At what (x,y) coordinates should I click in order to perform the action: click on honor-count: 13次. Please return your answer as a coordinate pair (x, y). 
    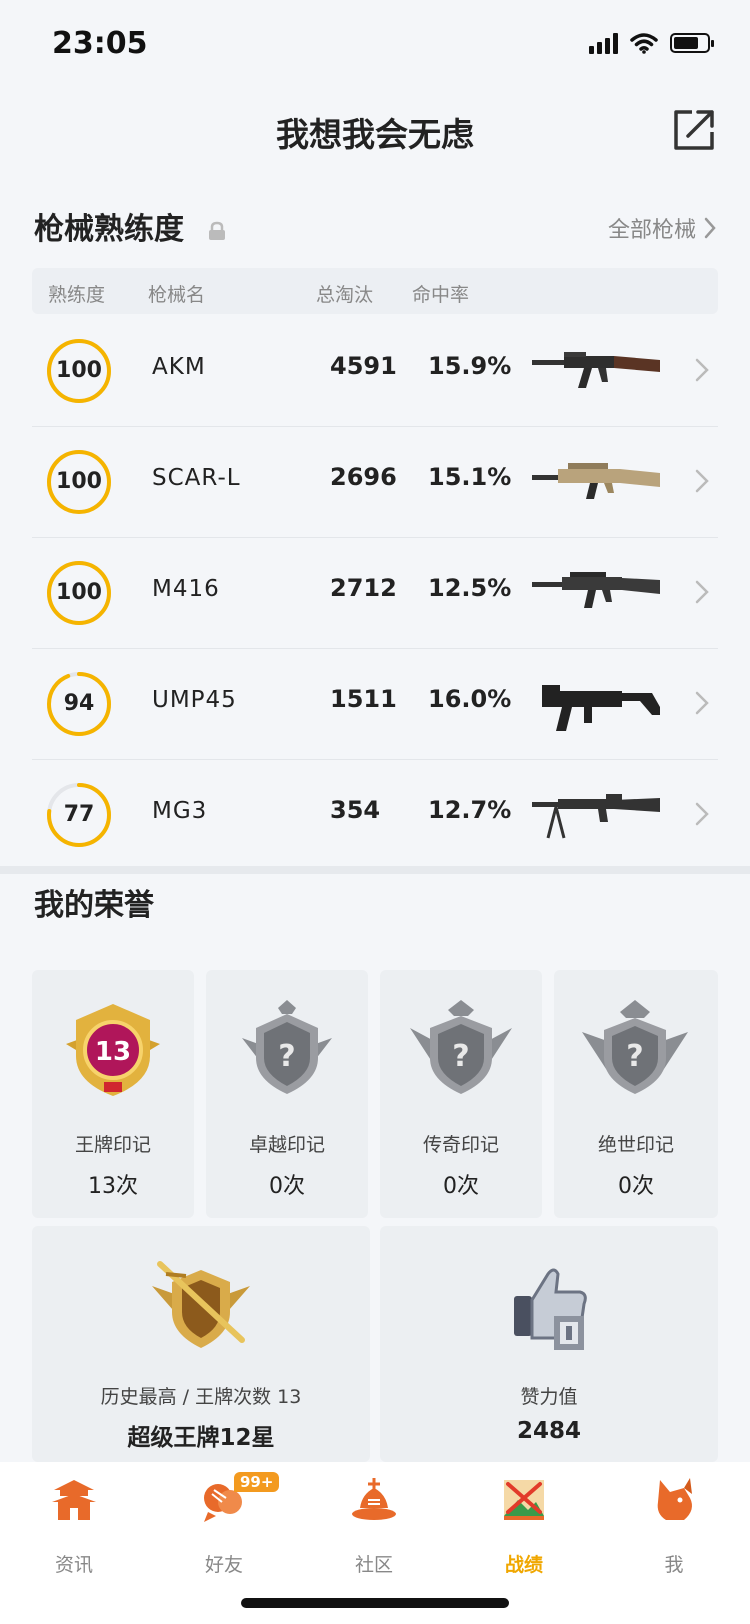
    Looking at the image, I should click on (113, 1186).